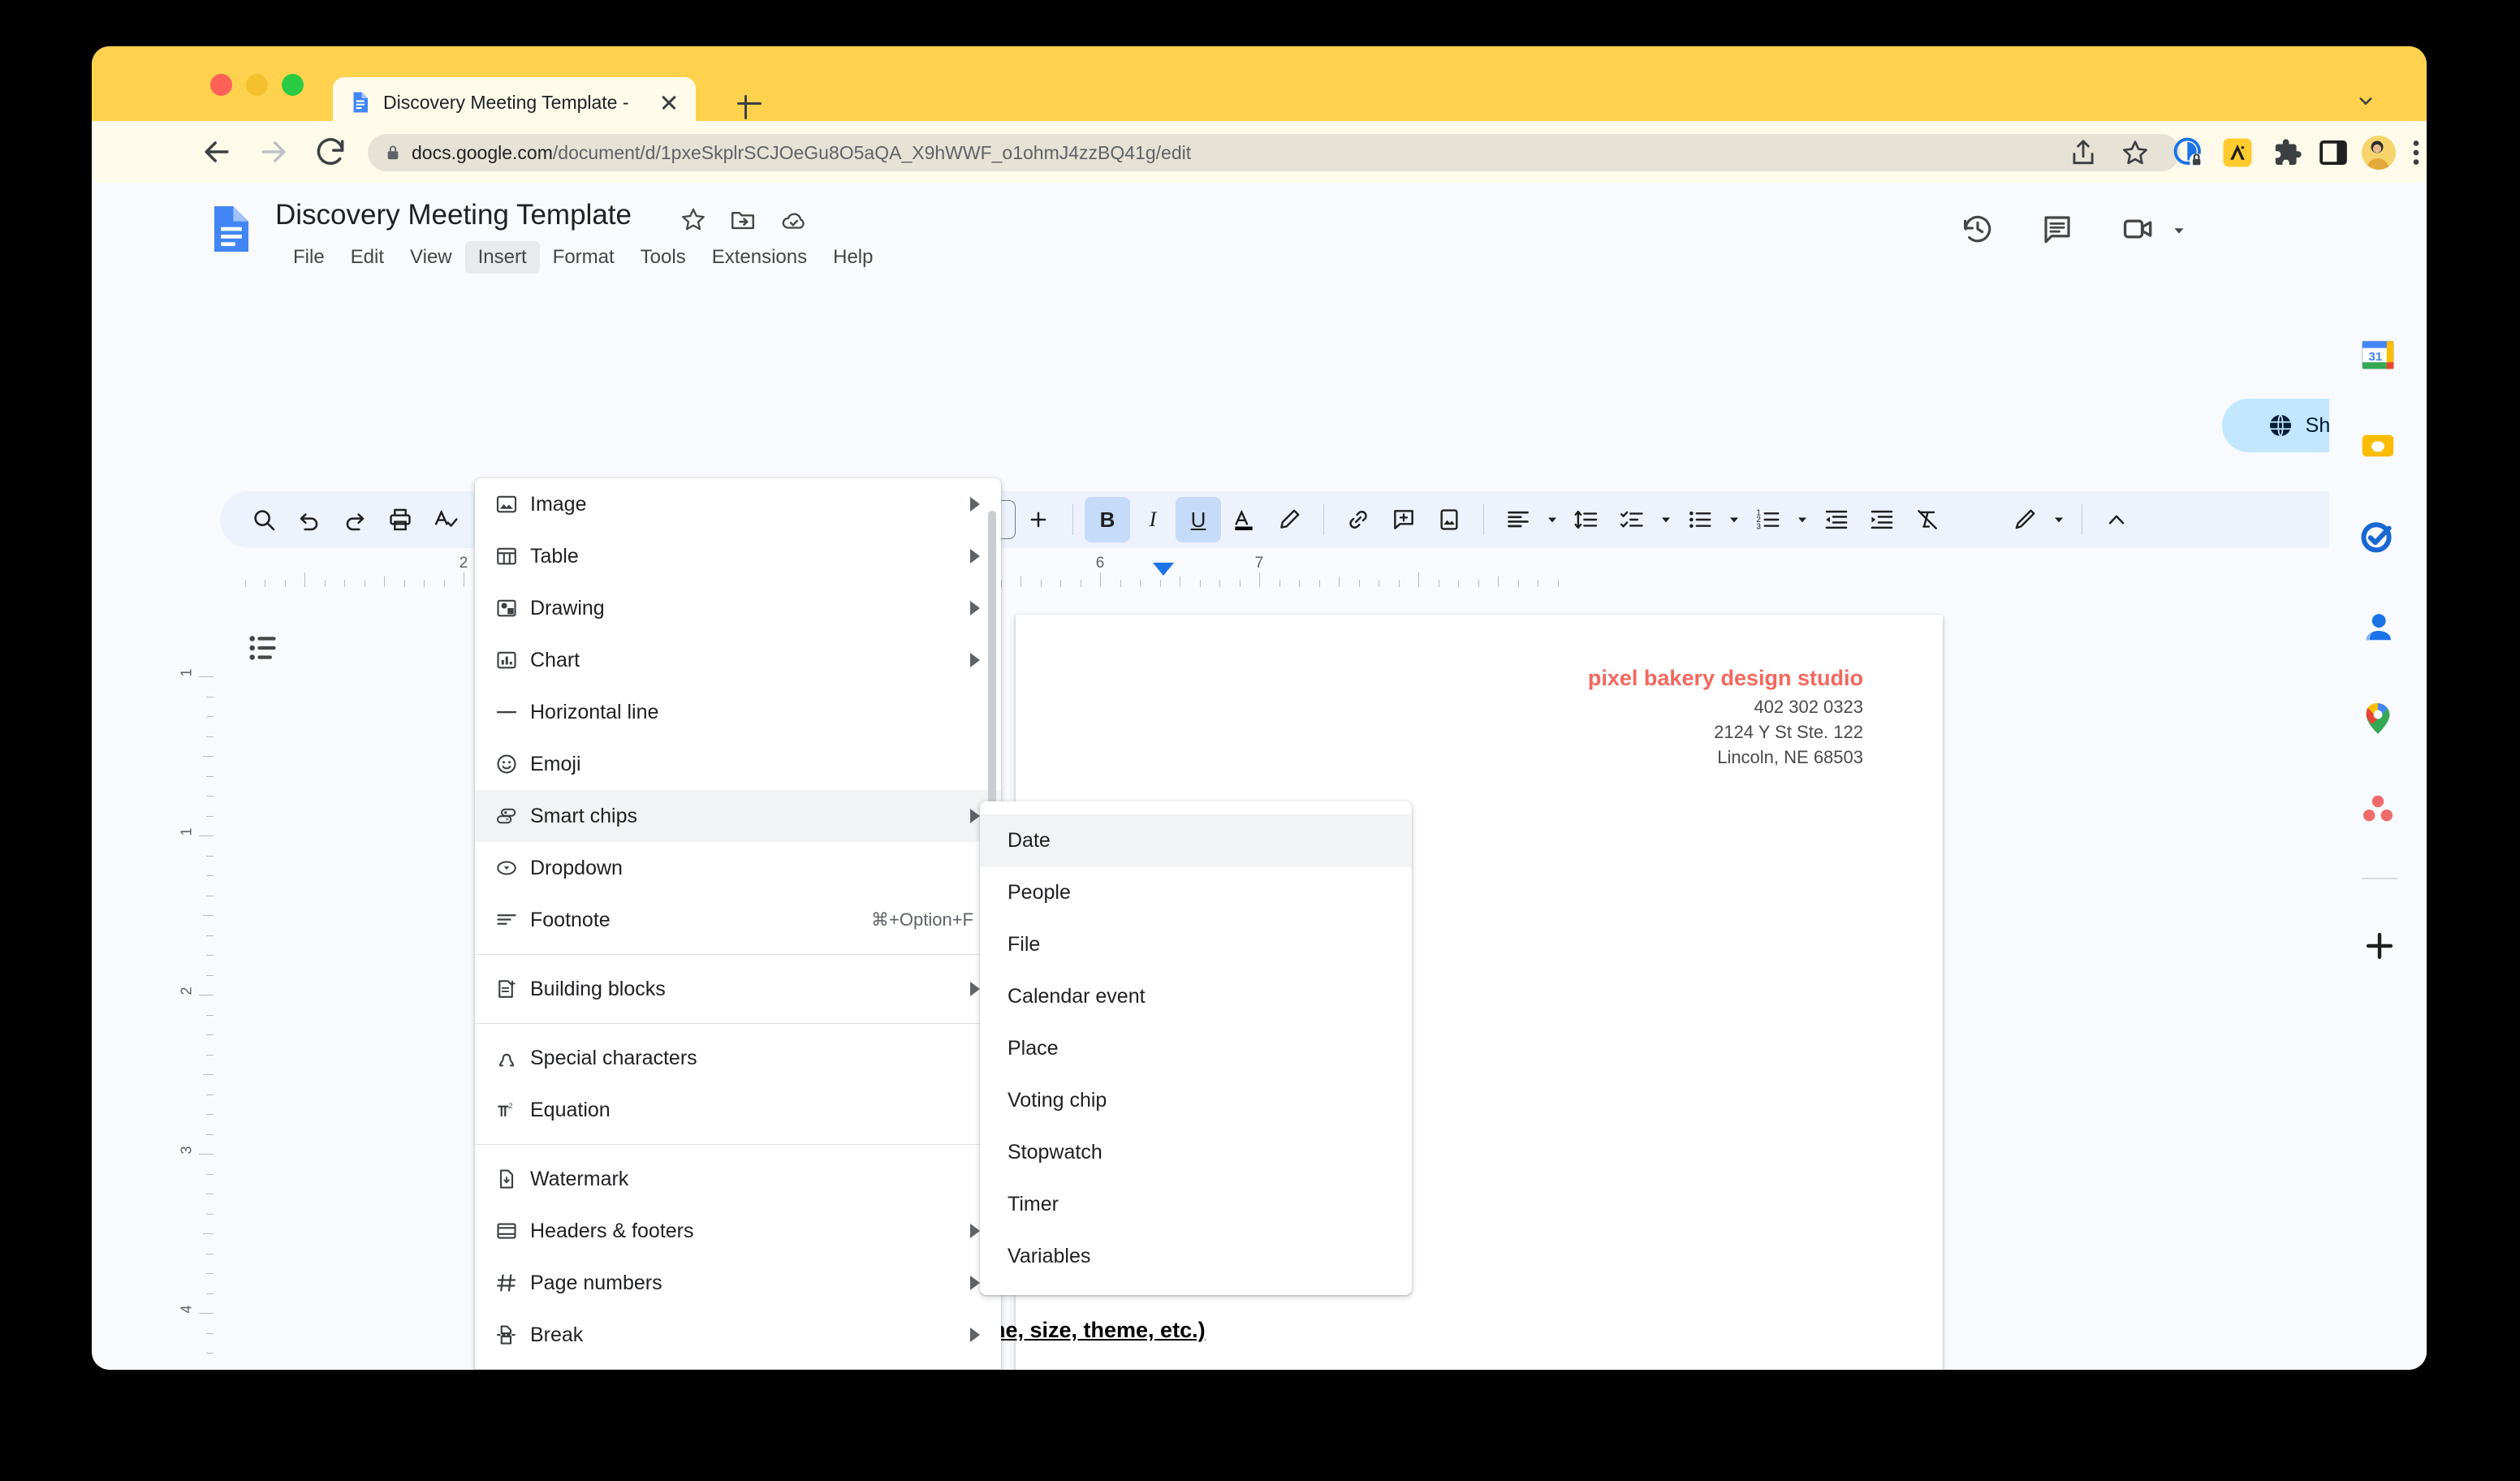  I want to click on menu-item-equation: 2 Equation, so click(738, 1110).